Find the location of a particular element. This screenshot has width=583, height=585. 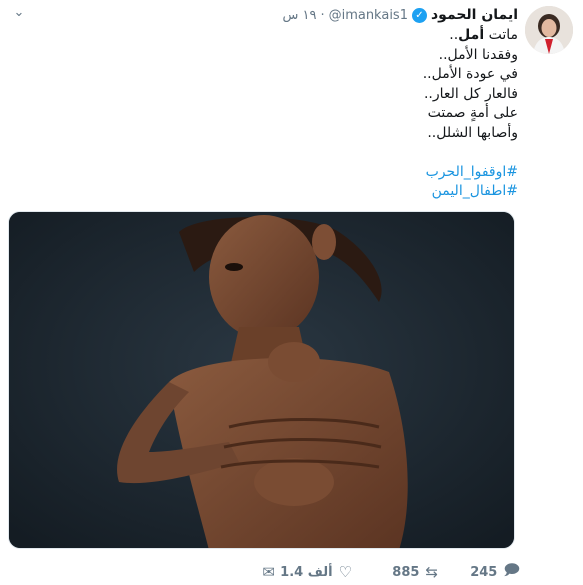

text-line: فالعار كل العار.. is located at coordinates (470, 93).